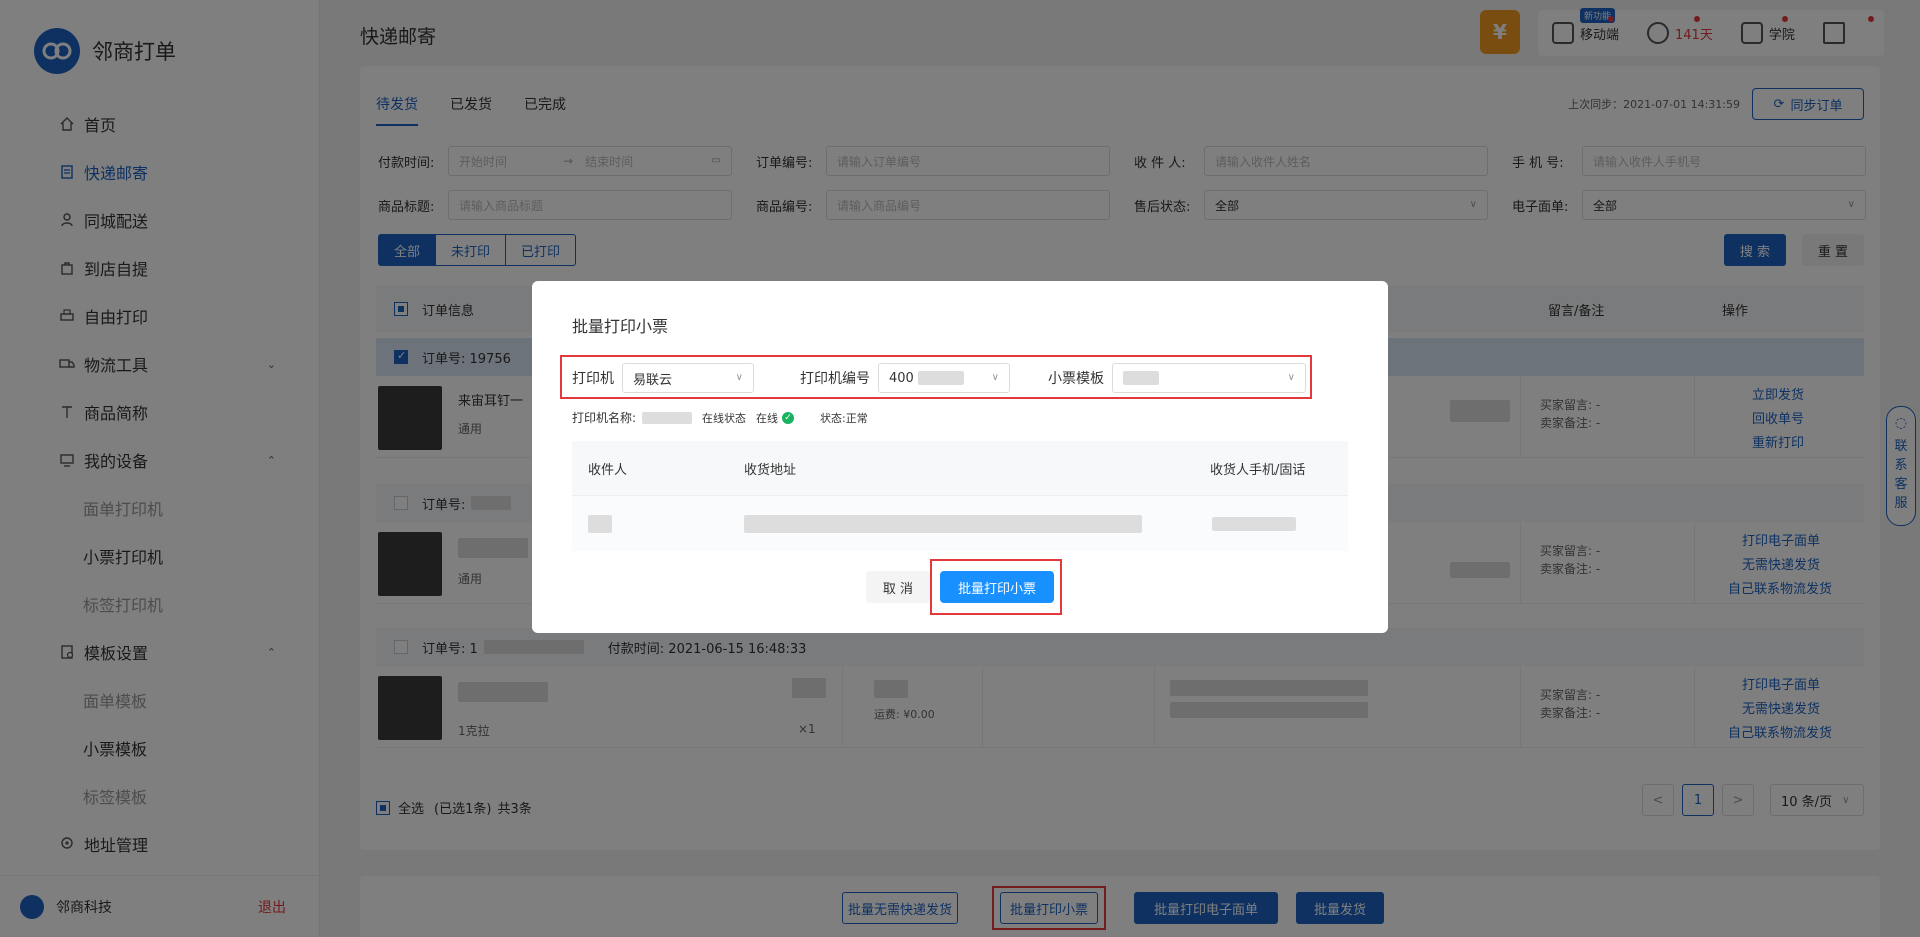  Describe the element at coordinates (1254, 523) in the screenshot. I see `phone-blurred` at that location.